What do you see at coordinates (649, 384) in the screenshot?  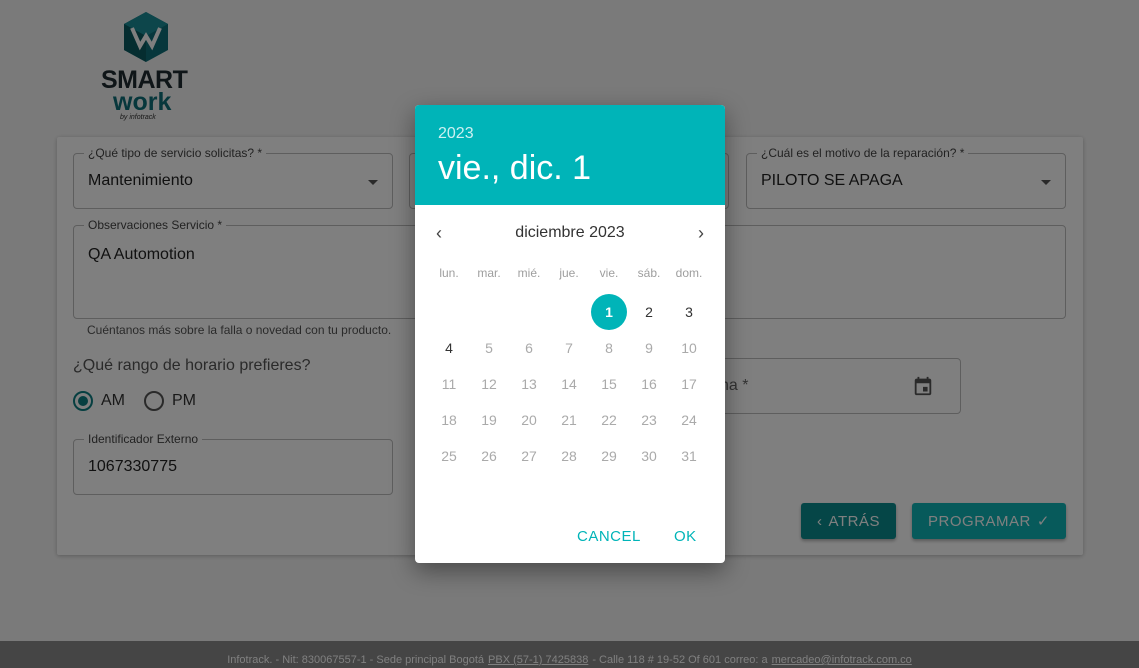 I see `calendar-day: 16` at bounding box center [649, 384].